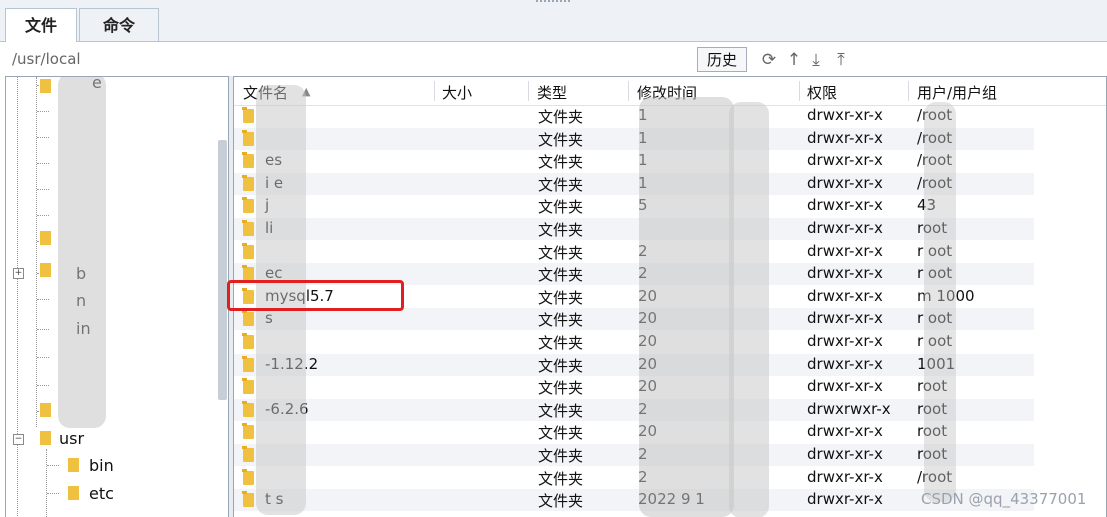  Describe the element at coordinates (634, 455) in the screenshot. I see `table-row: 文件夹2drwxr-xr-xroot` at that location.